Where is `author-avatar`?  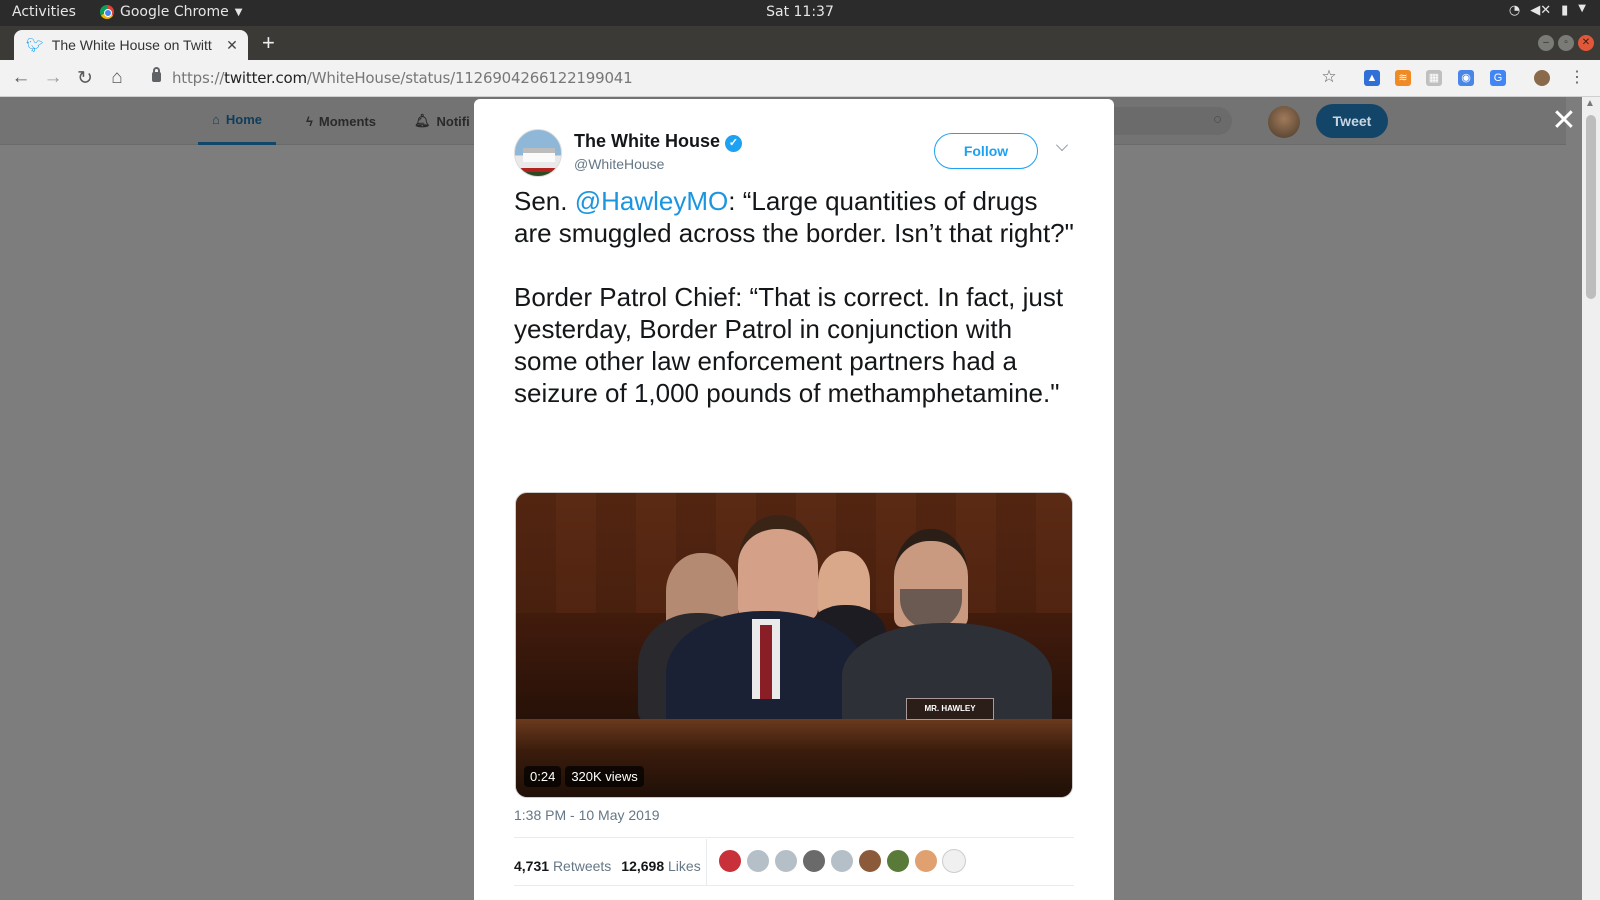
author-avatar is located at coordinates (538, 153).